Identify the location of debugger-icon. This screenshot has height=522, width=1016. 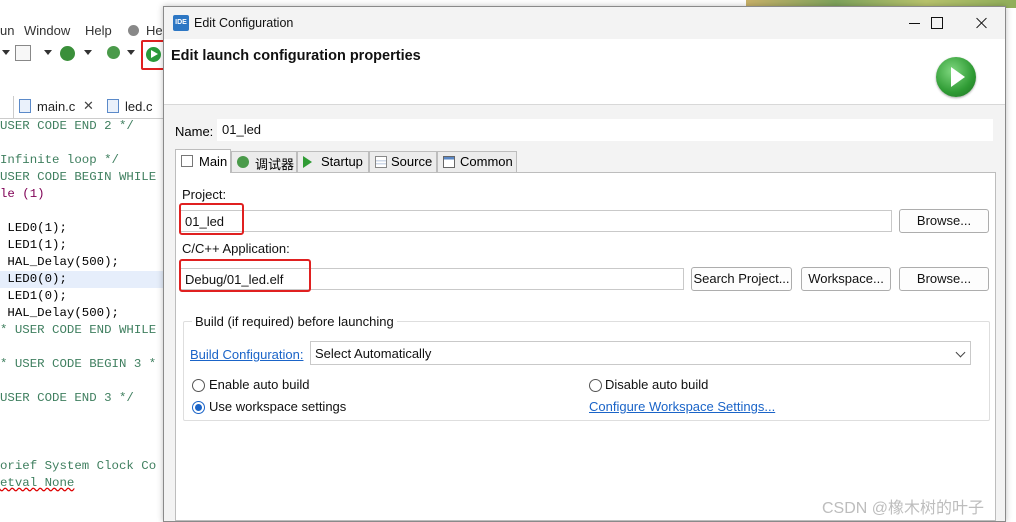
(243, 162).